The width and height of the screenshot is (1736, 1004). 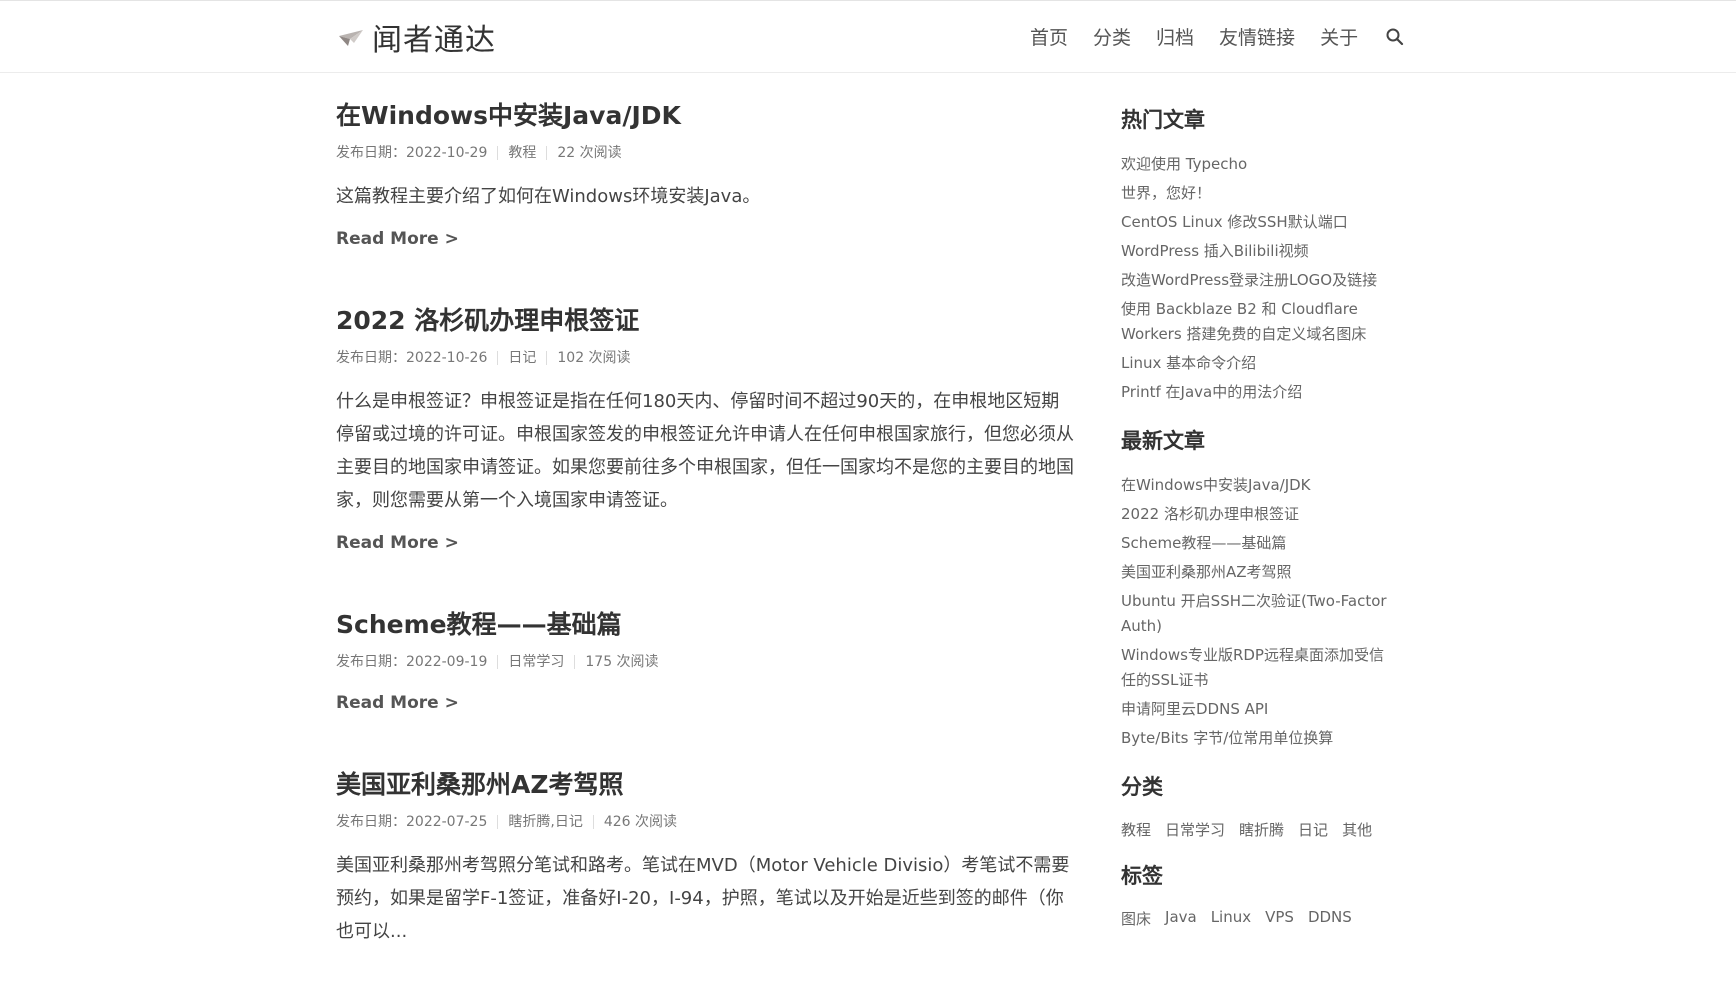 What do you see at coordinates (640, 822) in the screenshot?
I see `post-views: 426 次阅读` at bounding box center [640, 822].